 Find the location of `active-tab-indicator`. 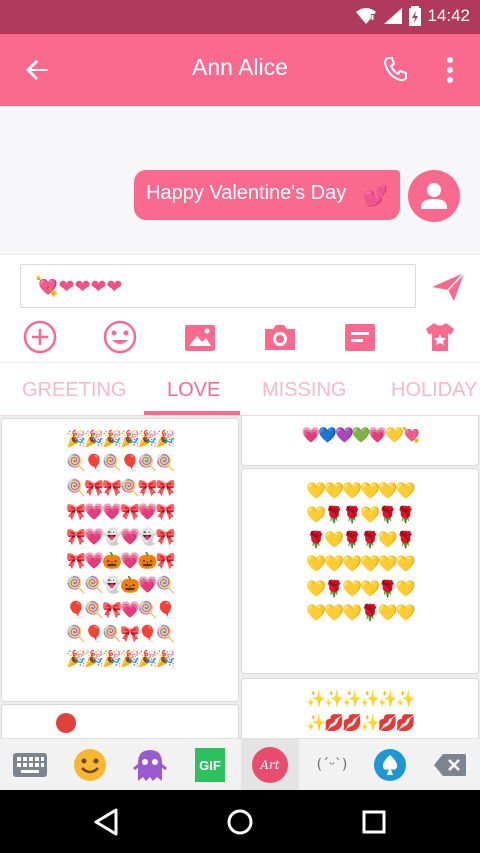

active-tab-indicator is located at coordinates (192, 413).